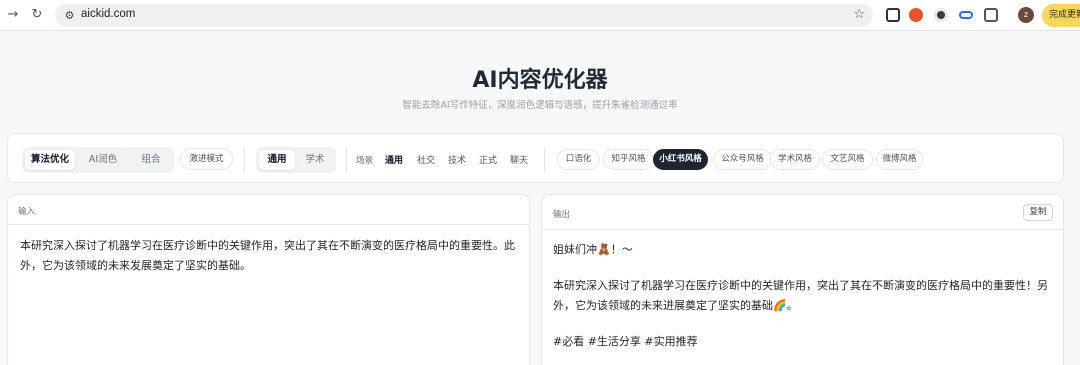 The width and height of the screenshot is (1080, 365). Describe the element at coordinates (464, 15) in the screenshot. I see `address-bar: ⚙ aickid.com ☆` at that location.